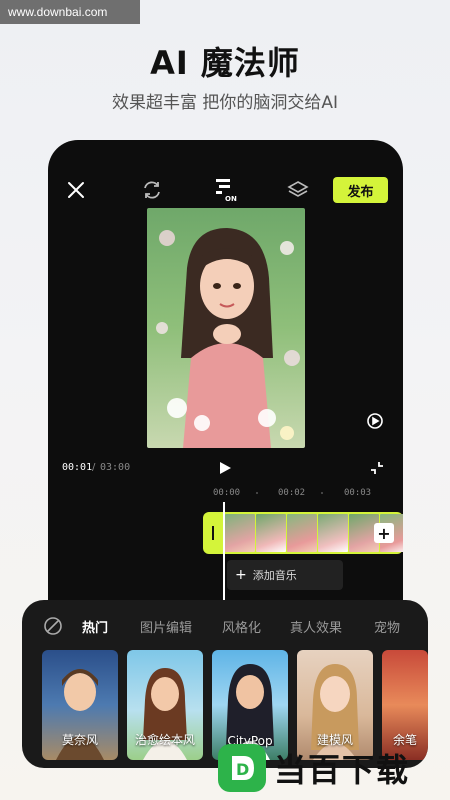  Describe the element at coordinates (95, 626) in the screenshot. I see `tab-hot: 热门` at that location.